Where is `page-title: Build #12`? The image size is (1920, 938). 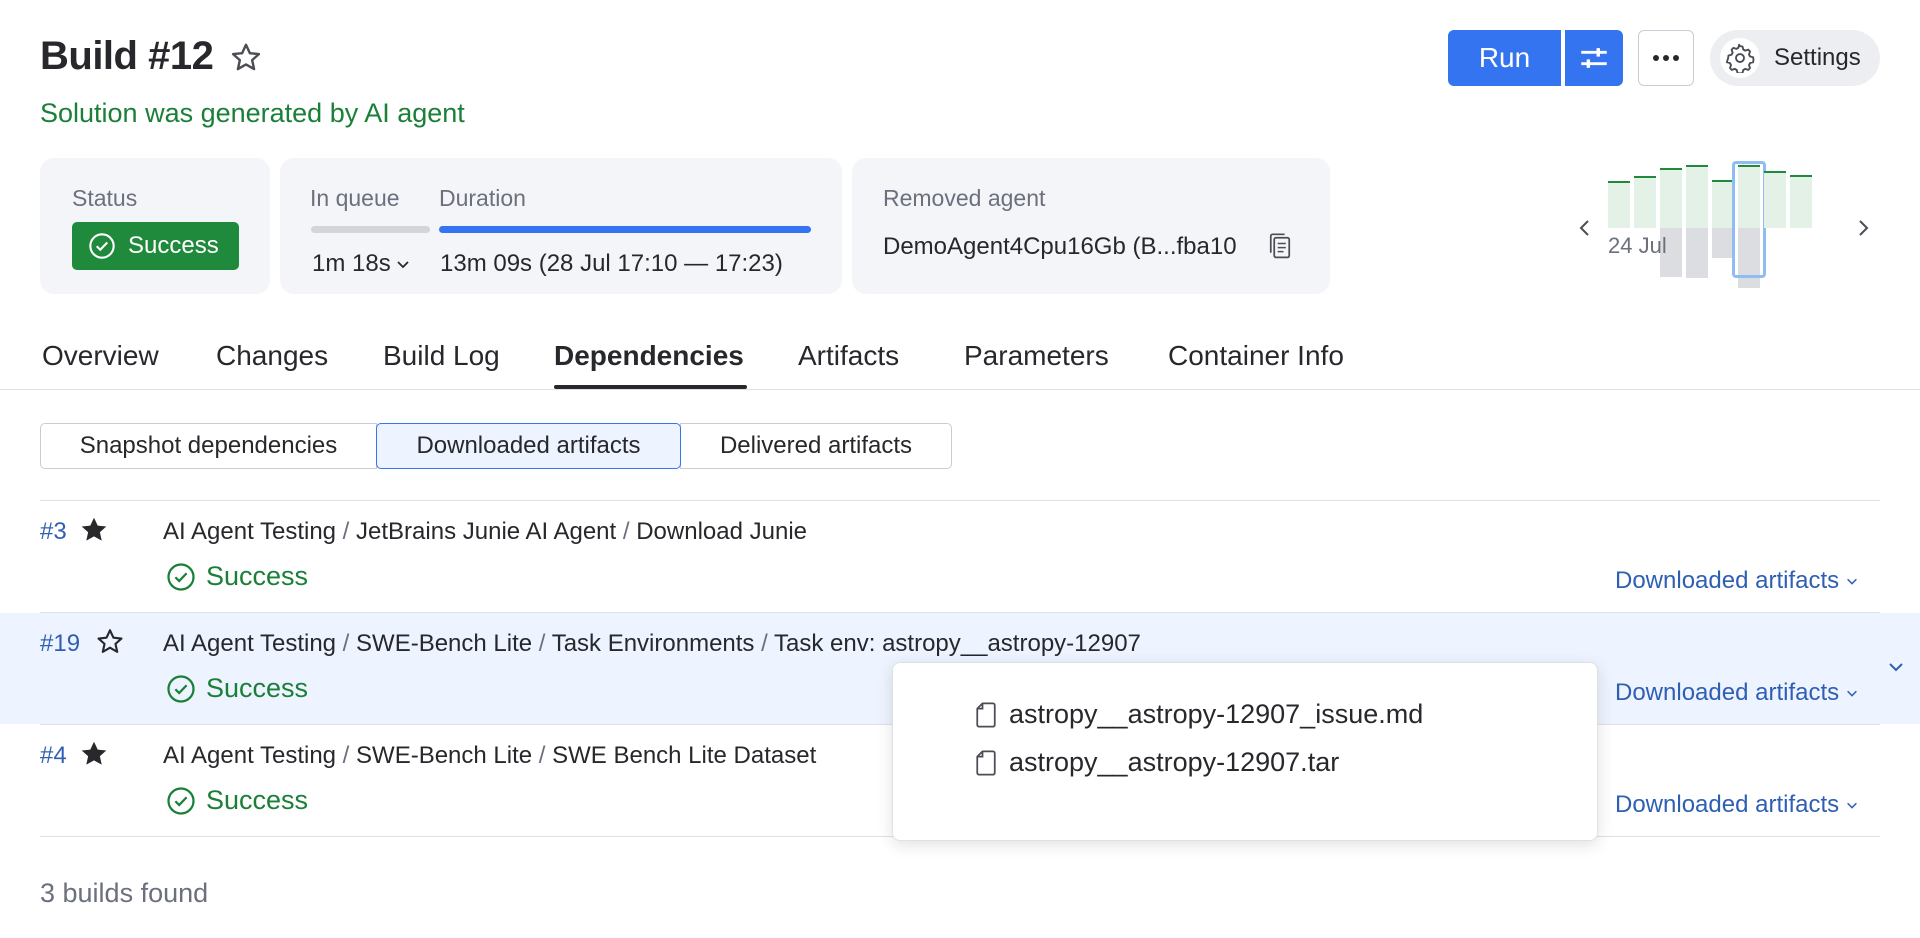
page-title: Build #12 is located at coordinates (127, 56).